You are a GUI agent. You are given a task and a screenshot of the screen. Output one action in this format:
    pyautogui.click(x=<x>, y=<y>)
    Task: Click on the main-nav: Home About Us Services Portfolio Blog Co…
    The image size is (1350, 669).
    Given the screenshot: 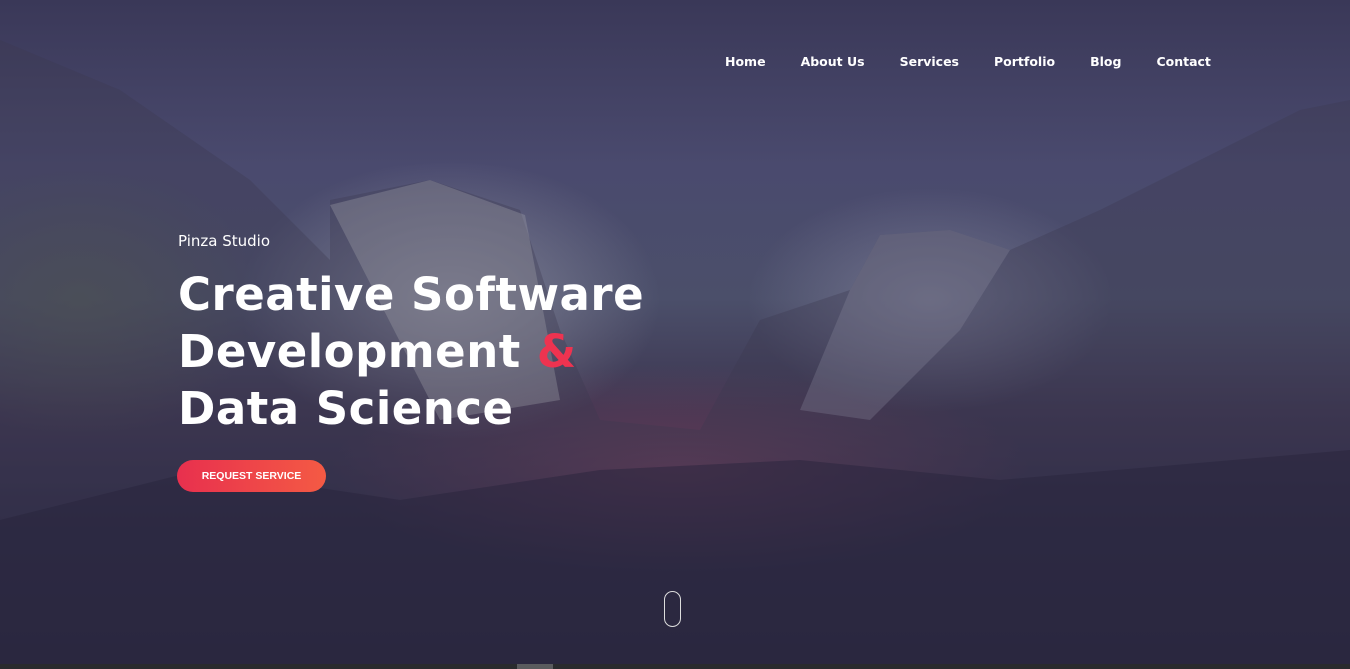 What is the action you would take?
    pyautogui.click(x=985, y=61)
    